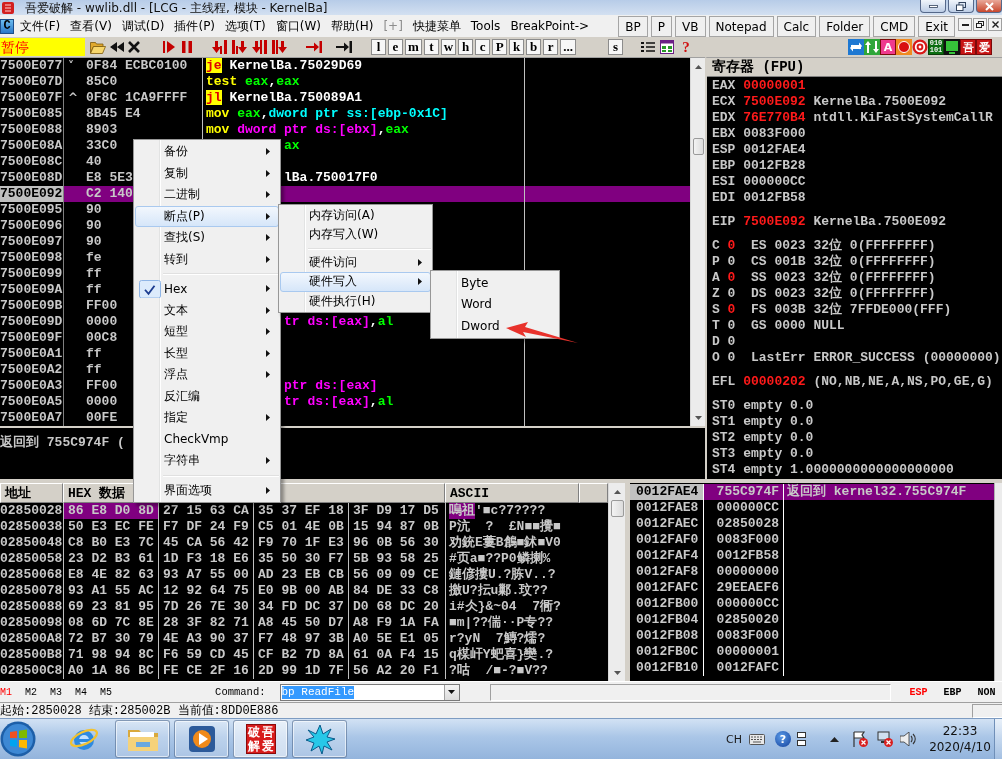 The image size is (1002, 759). What do you see at coordinates (495, 326) in the screenshot?
I see `menu-item: Dword` at bounding box center [495, 326].